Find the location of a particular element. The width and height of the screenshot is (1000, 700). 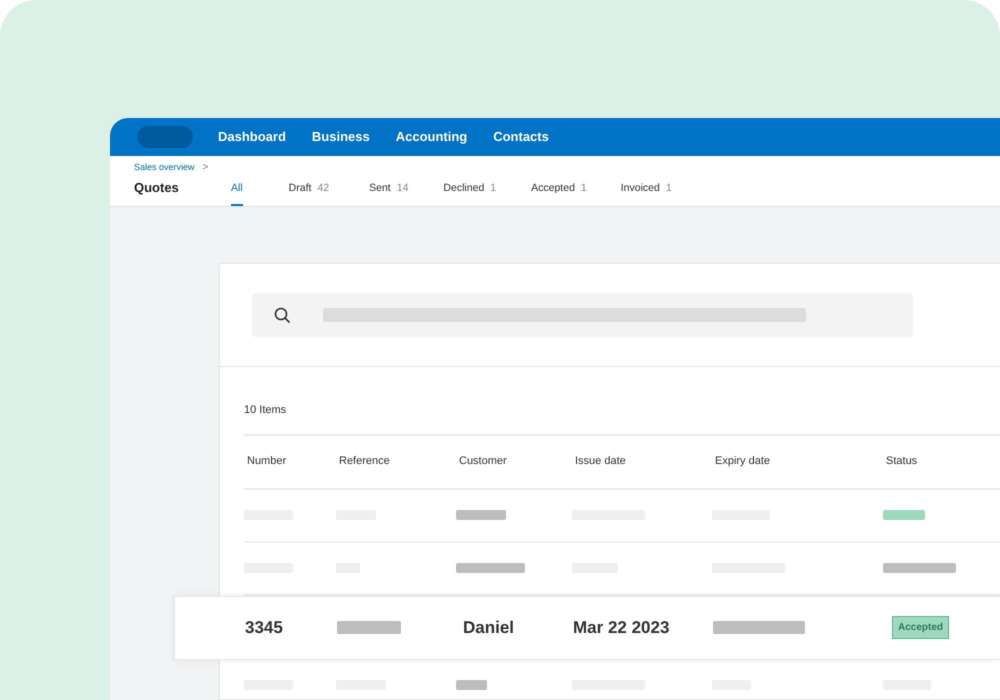

column-header: Status is located at coordinates (901, 462).